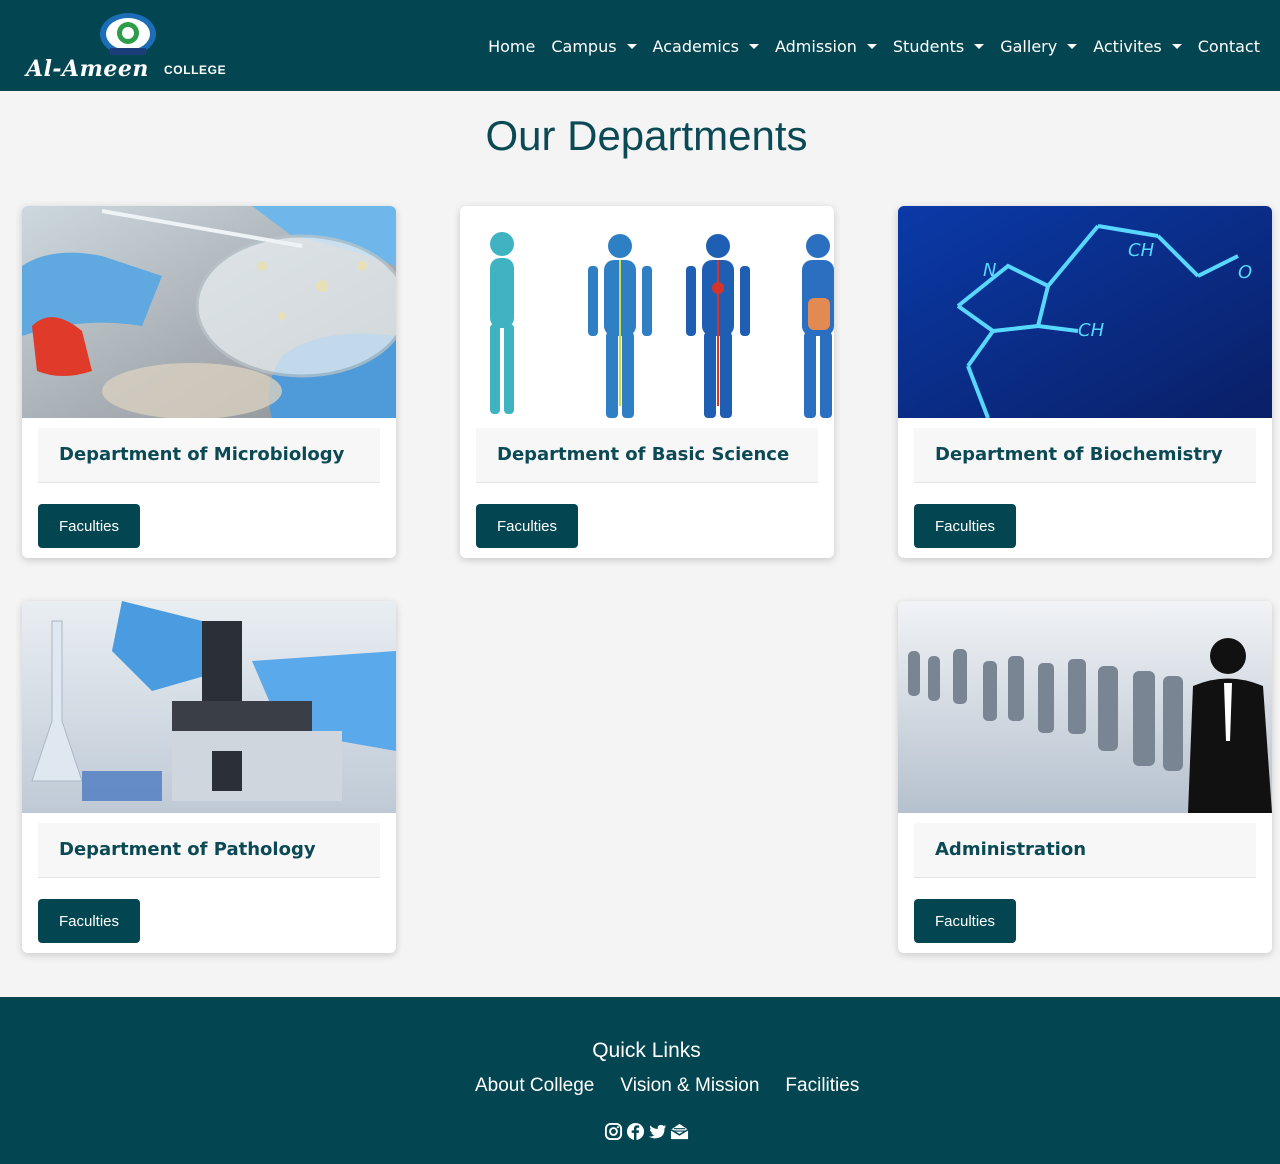 The height and width of the screenshot is (1164, 1280). I want to click on card-image: CH CH N O, so click(1085, 312).